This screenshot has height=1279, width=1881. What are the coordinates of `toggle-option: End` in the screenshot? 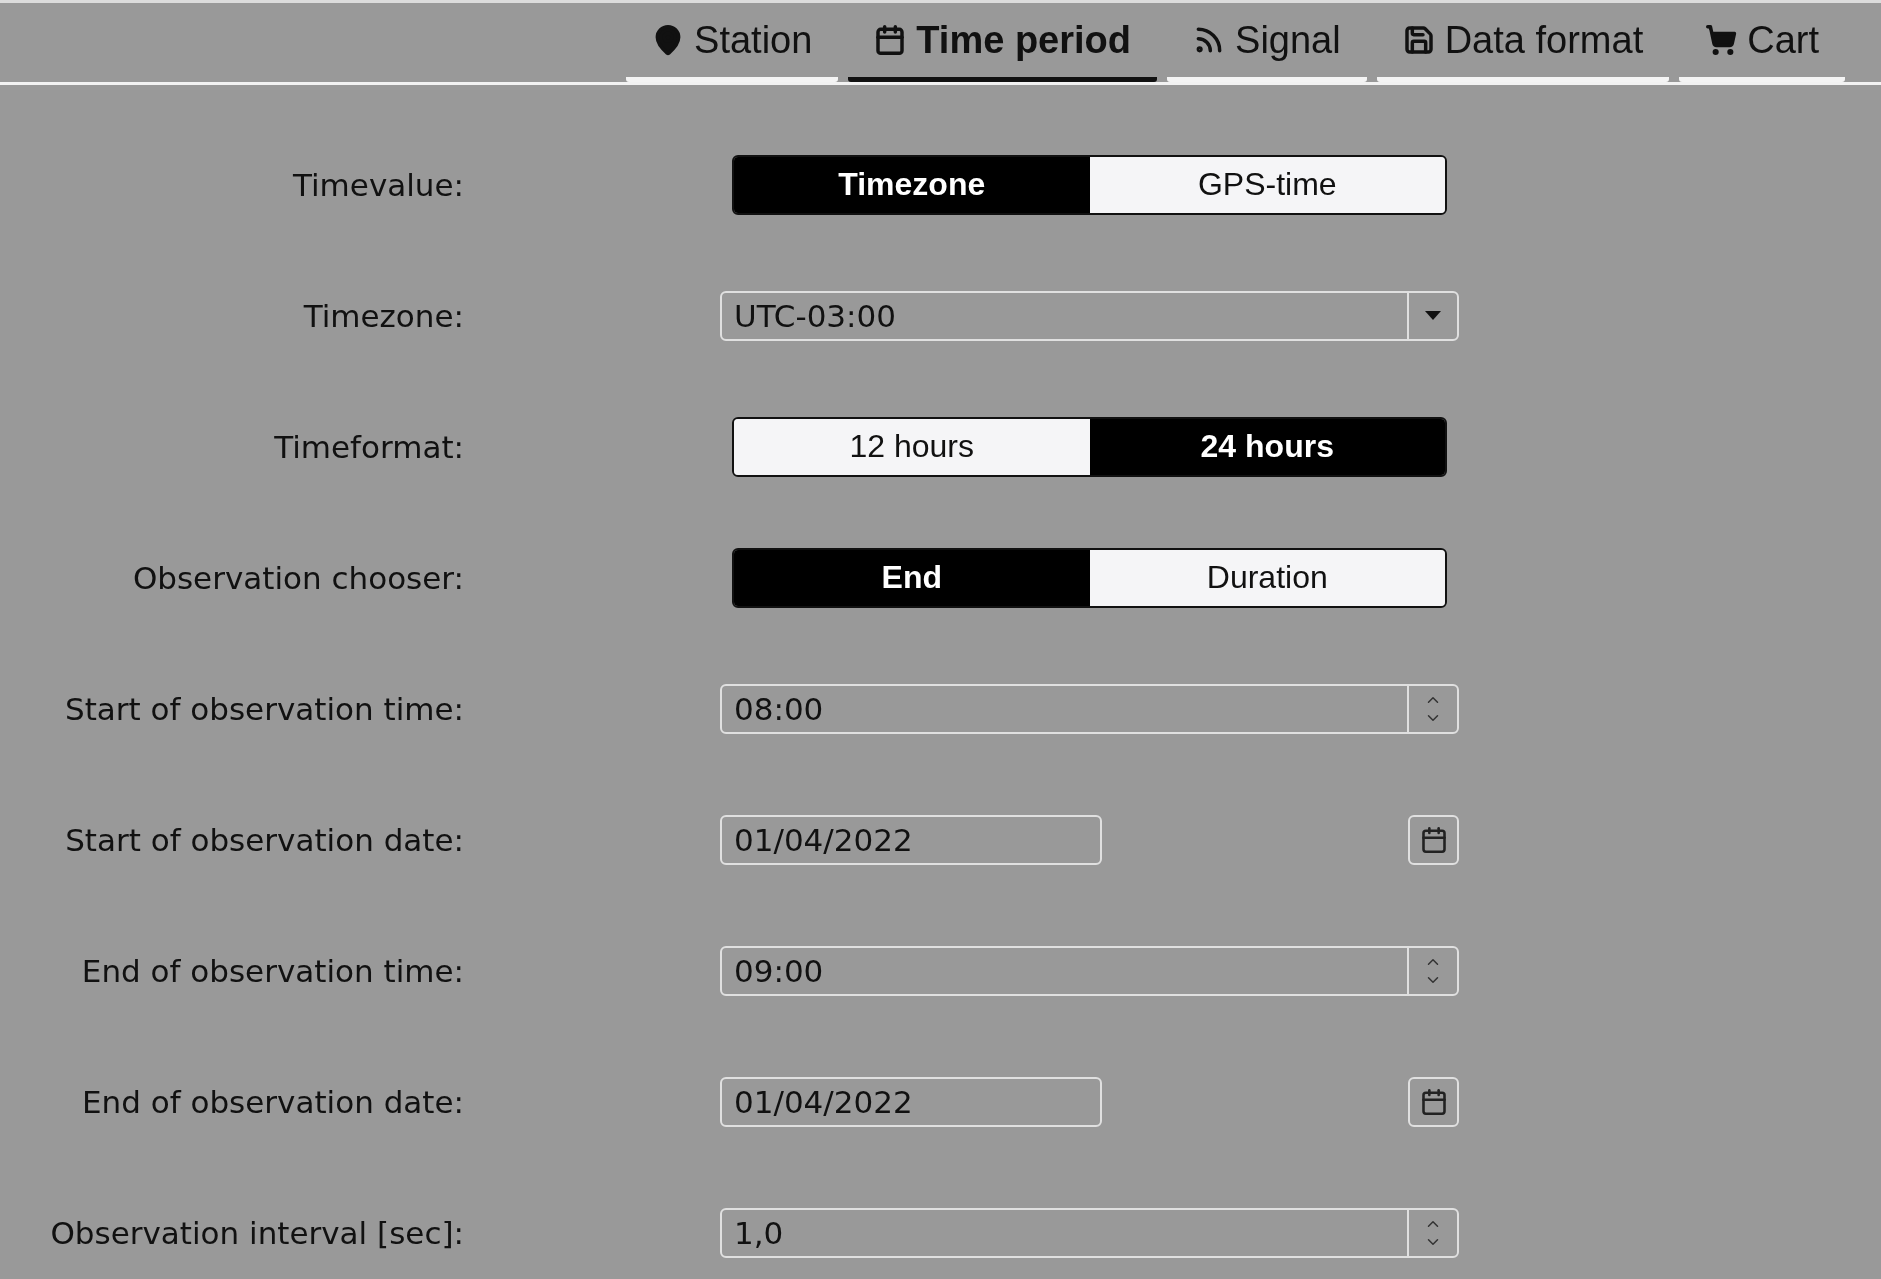 It's located at (912, 577).